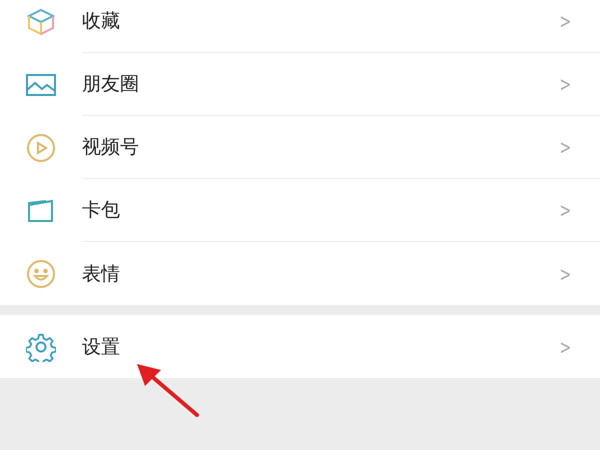  What do you see at coordinates (110, 84) in the screenshot?
I see `menu-label: 朋友圈` at bounding box center [110, 84].